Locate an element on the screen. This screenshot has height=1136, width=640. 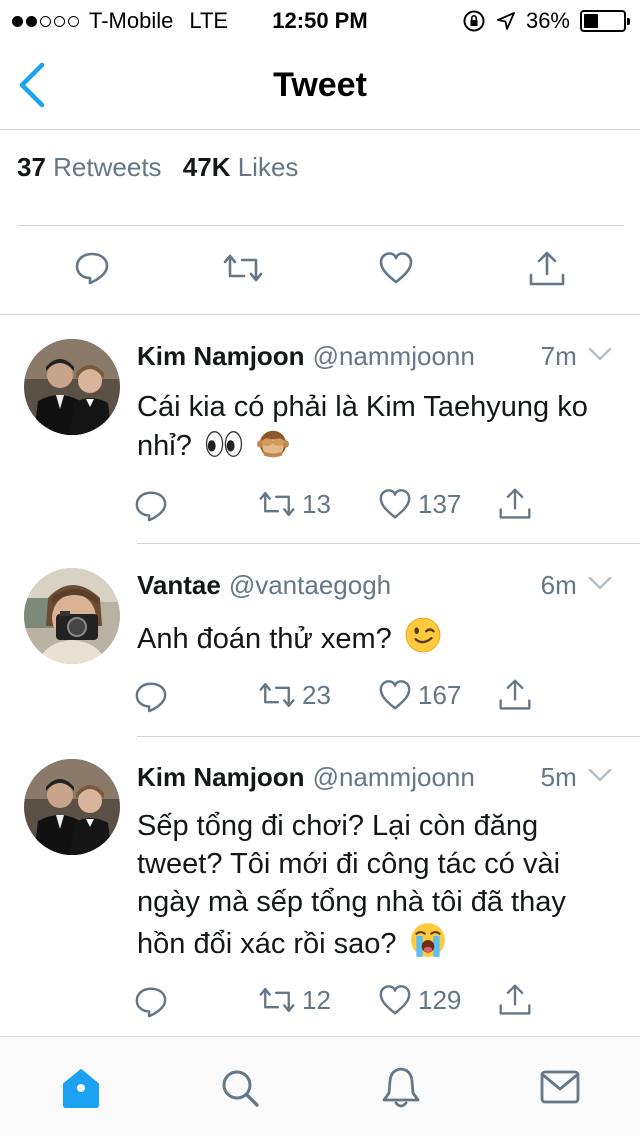
tweet-text-content: Anh đoán thử xem? is located at coordinates (264, 639).